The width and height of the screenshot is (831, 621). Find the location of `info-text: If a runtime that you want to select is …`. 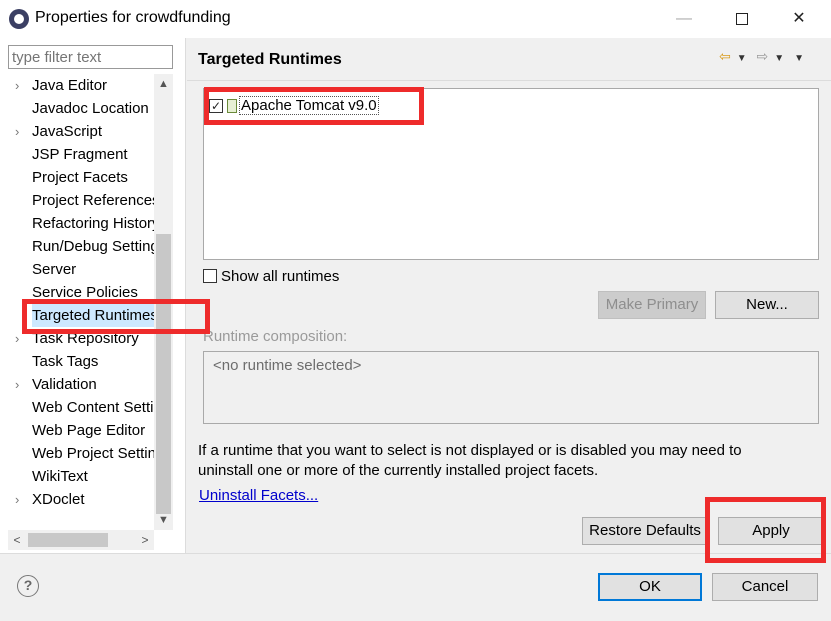

info-text: If a runtime that you want to select is … is located at coordinates (508, 461).